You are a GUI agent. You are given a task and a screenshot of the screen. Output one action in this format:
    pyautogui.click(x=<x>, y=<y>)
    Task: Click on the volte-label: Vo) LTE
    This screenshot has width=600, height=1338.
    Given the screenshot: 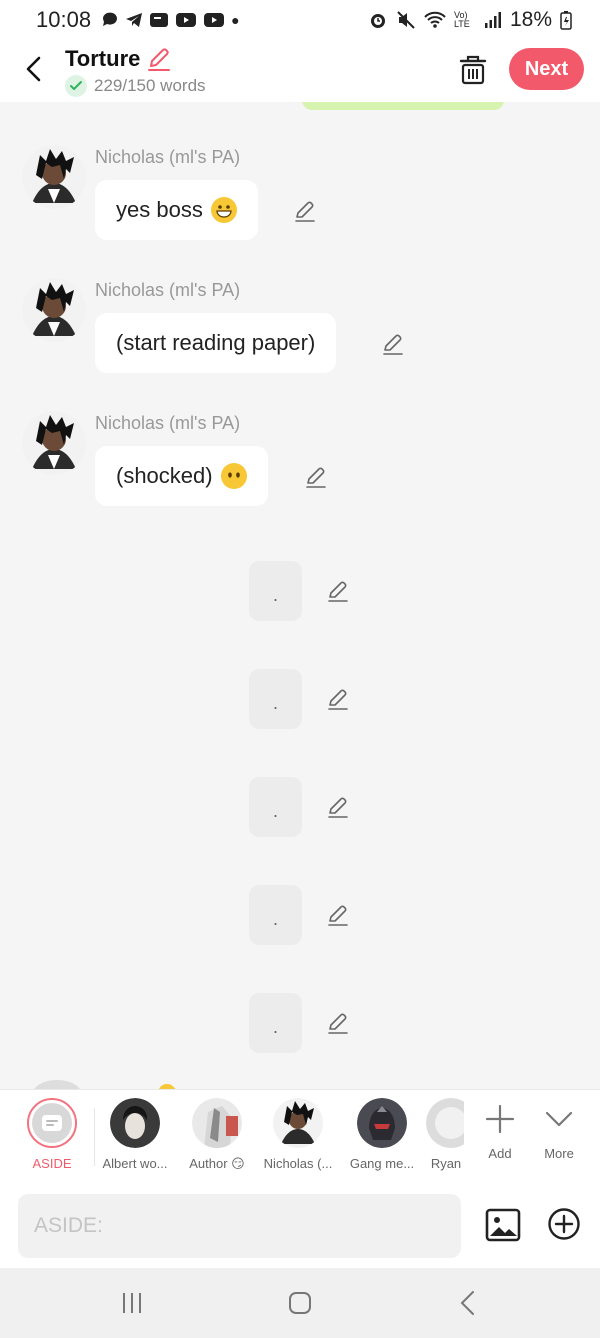 What is the action you would take?
    pyautogui.click(x=461, y=19)
    